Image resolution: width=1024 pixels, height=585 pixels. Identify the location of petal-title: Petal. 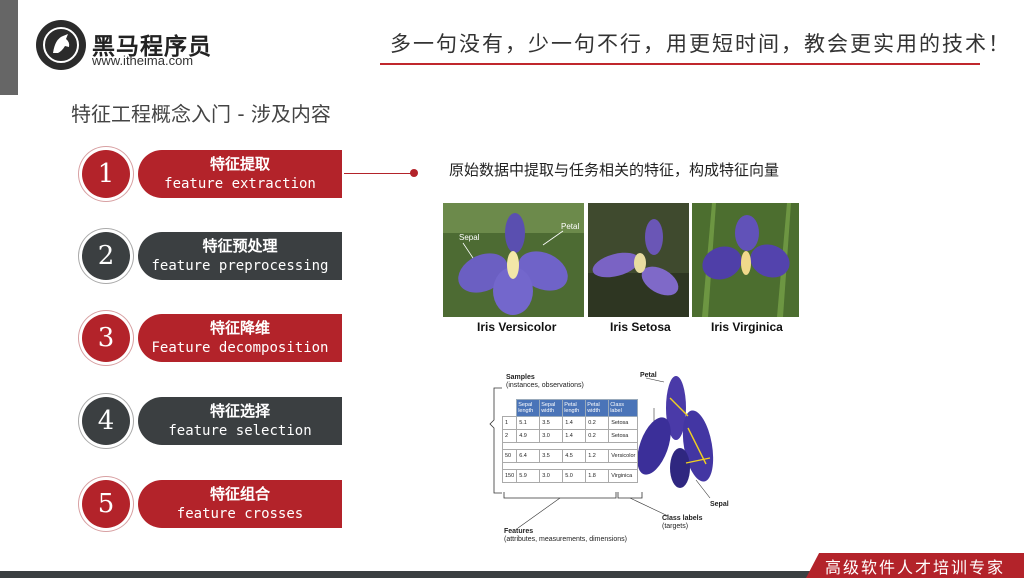
(648, 375).